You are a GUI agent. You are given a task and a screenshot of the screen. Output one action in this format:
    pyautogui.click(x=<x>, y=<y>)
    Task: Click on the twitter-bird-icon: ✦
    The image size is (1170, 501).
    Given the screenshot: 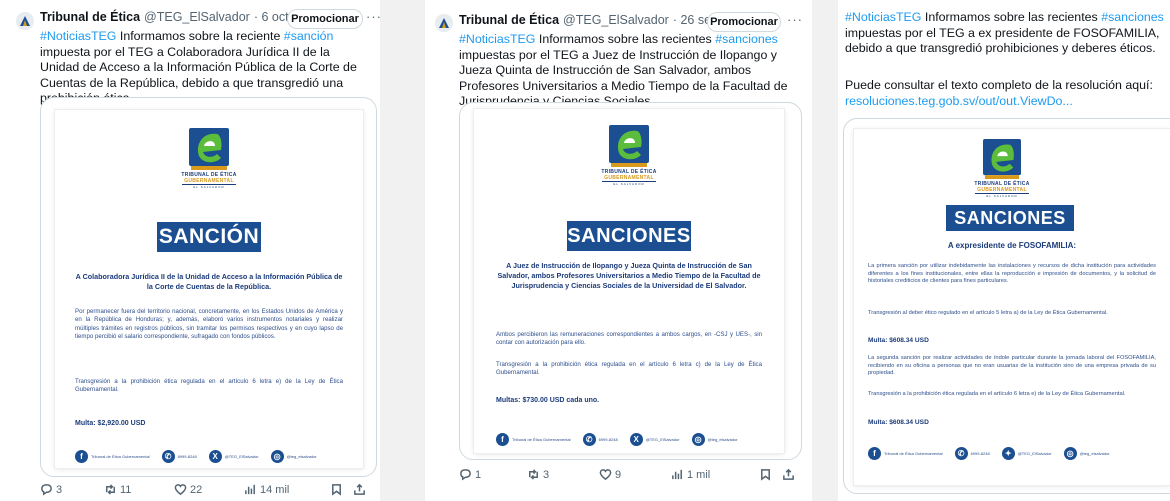 What is the action you would take?
    pyautogui.click(x=1008, y=453)
    